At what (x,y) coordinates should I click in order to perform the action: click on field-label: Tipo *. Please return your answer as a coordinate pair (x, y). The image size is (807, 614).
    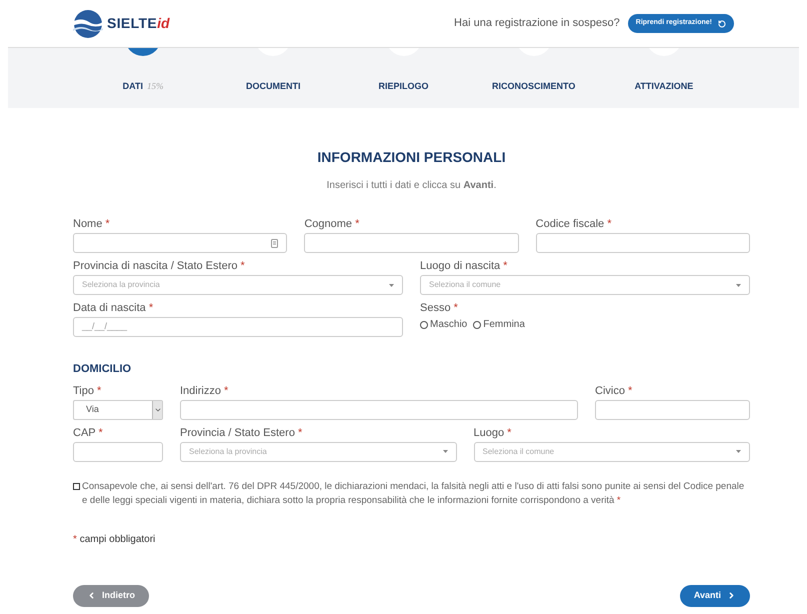
    Looking at the image, I should click on (87, 391).